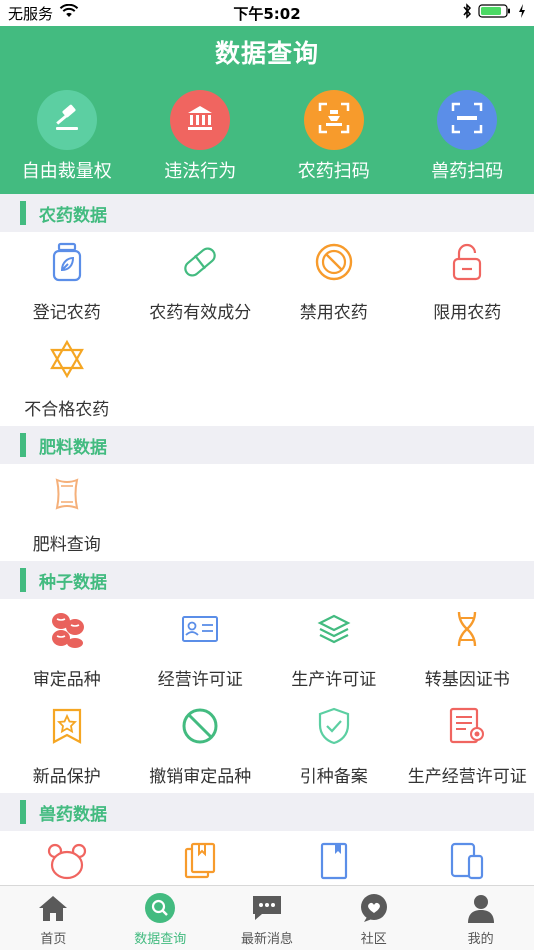 This screenshot has height=950, width=534. I want to click on wifi-icon, so click(69, 12).